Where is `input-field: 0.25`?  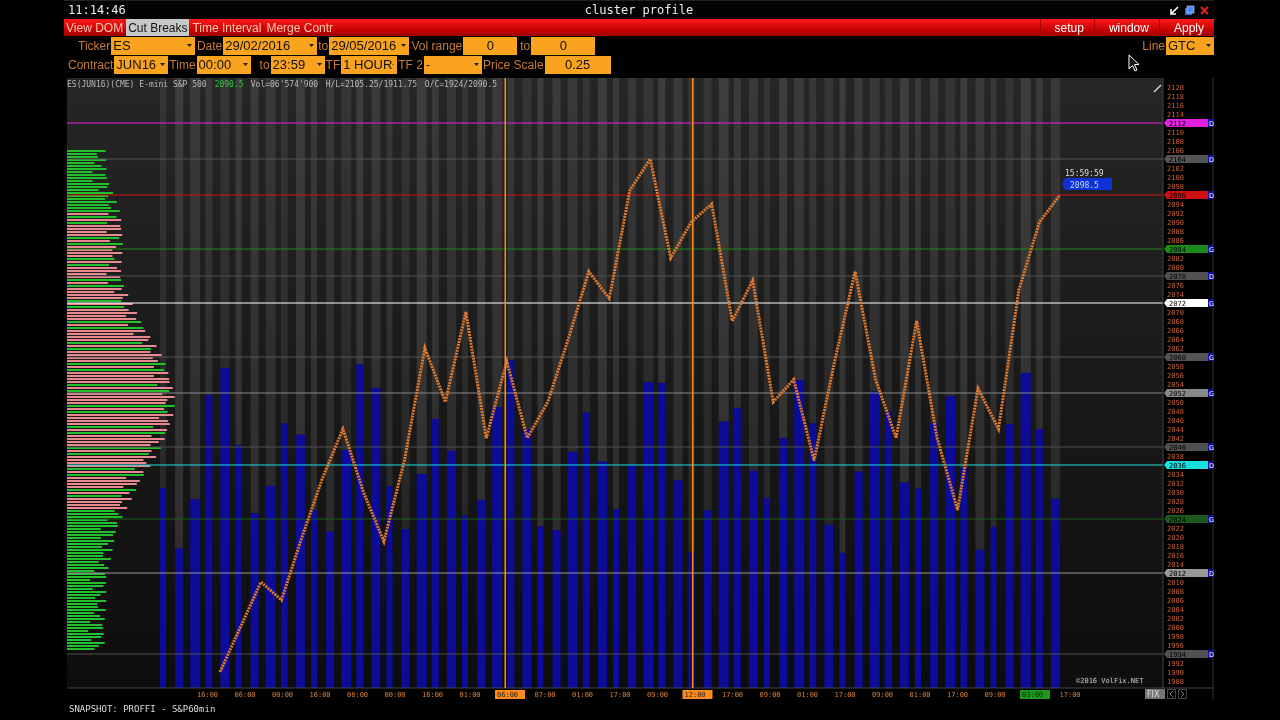 input-field: 0.25 is located at coordinates (577, 64).